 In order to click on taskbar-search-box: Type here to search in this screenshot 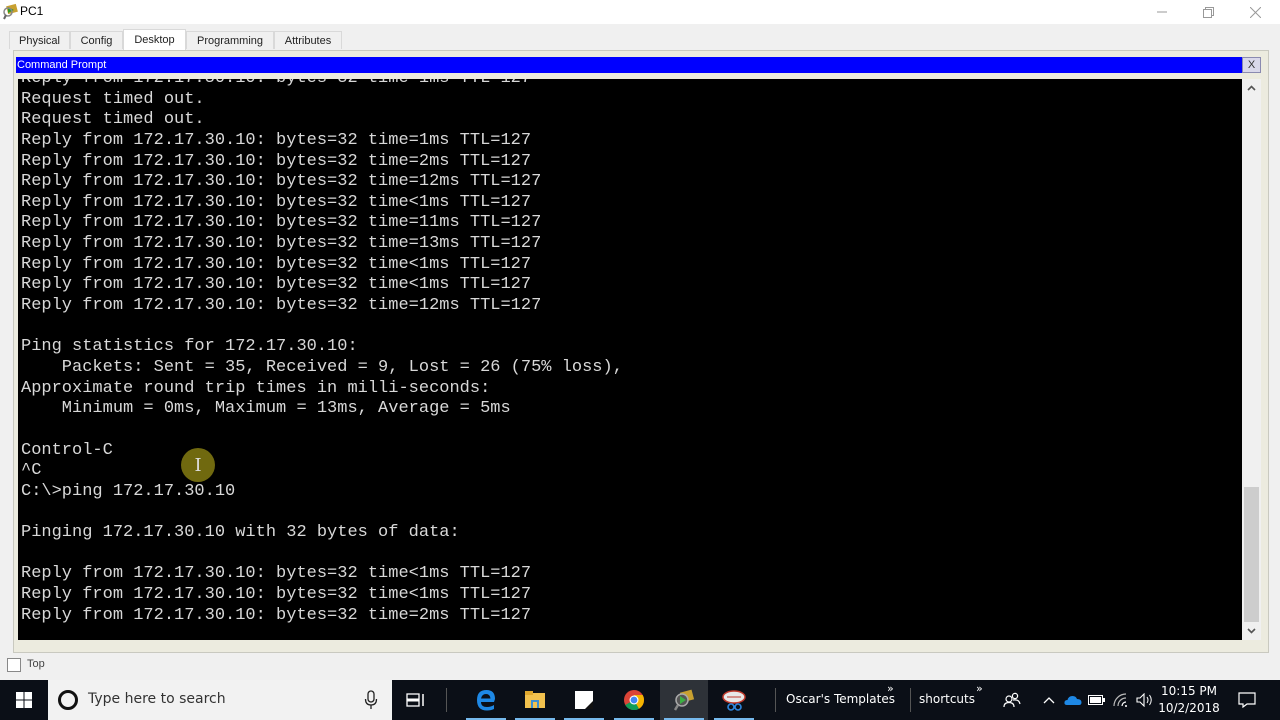, I will do `click(220, 700)`.